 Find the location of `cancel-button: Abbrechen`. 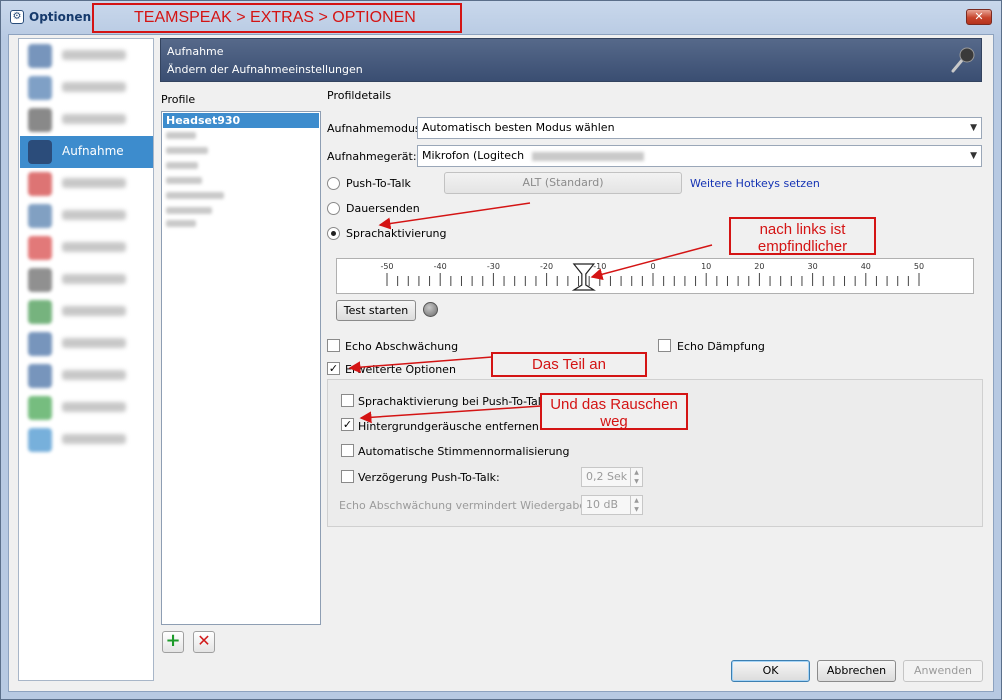

cancel-button: Abbrechen is located at coordinates (856, 671).